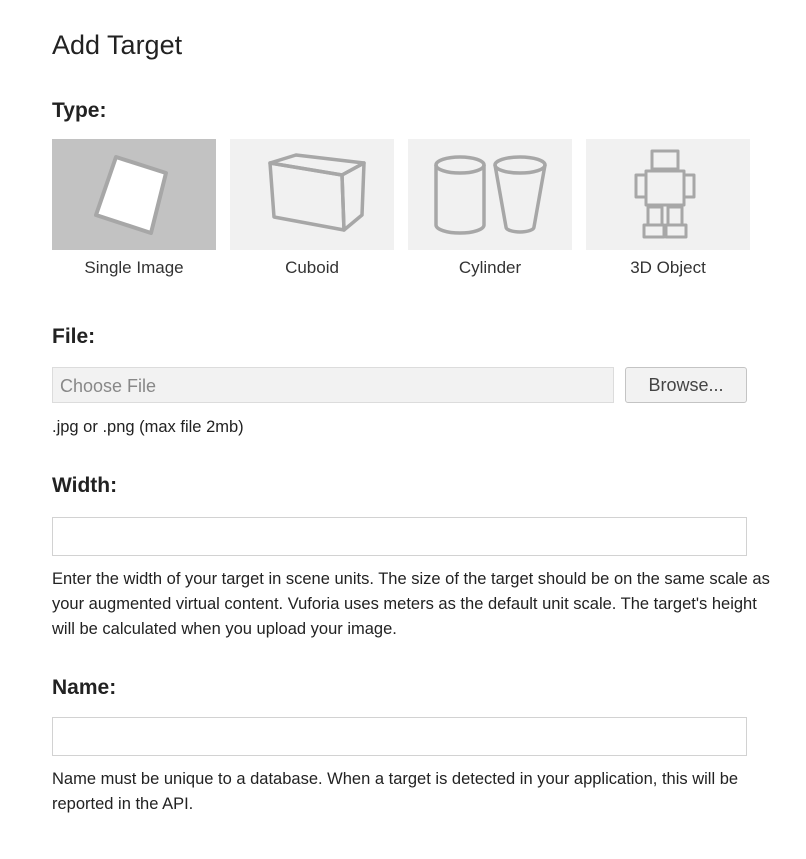  What do you see at coordinates (333, 385) in the screenshot?
I see `file-input: Choose File` at bounding box center [333, 385].